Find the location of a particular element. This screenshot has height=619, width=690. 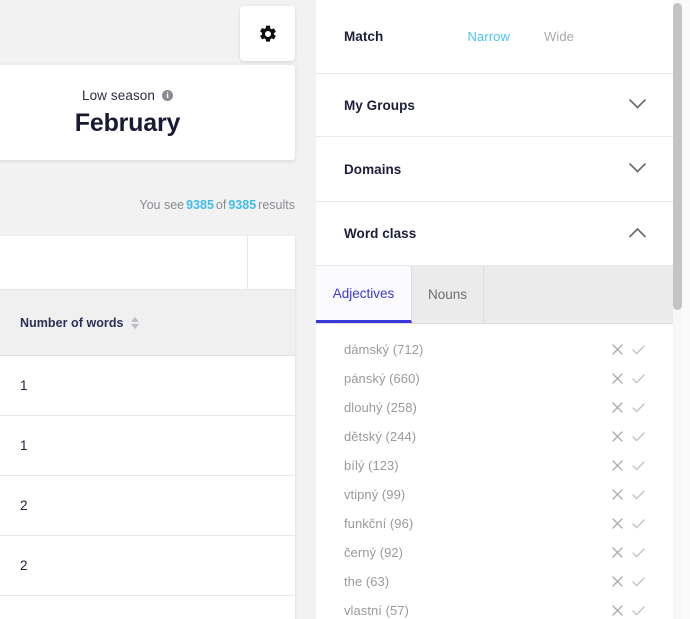

list-item: bílý (123) is located at coordinates (495, 465).